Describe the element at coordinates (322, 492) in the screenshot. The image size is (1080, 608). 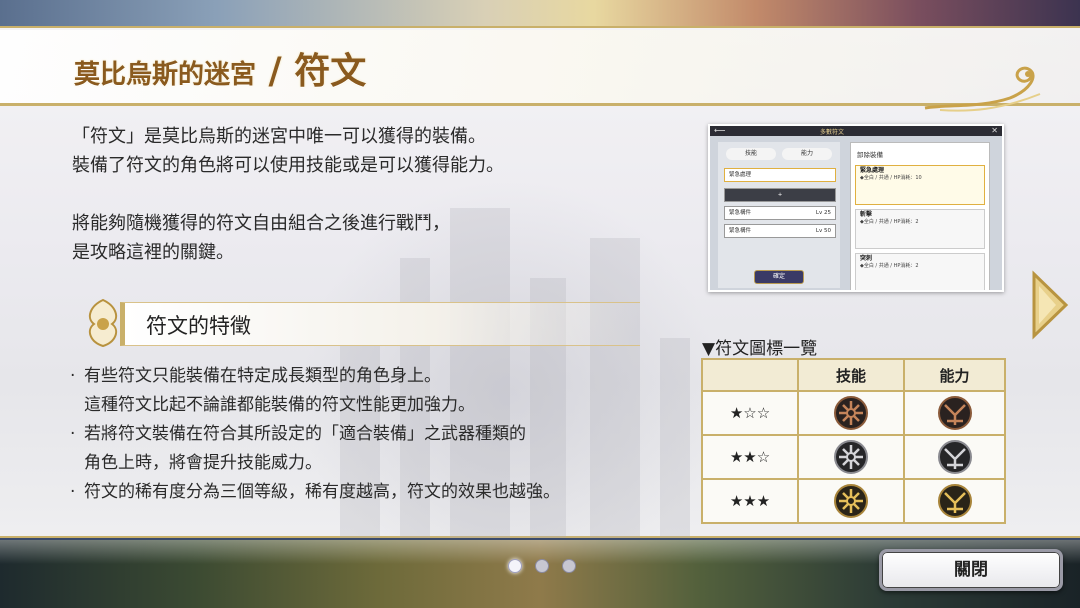
I see `feature-text: 符文的稀有度分為三個等級，稀有度越高，符文的效果也越強。` at that location.